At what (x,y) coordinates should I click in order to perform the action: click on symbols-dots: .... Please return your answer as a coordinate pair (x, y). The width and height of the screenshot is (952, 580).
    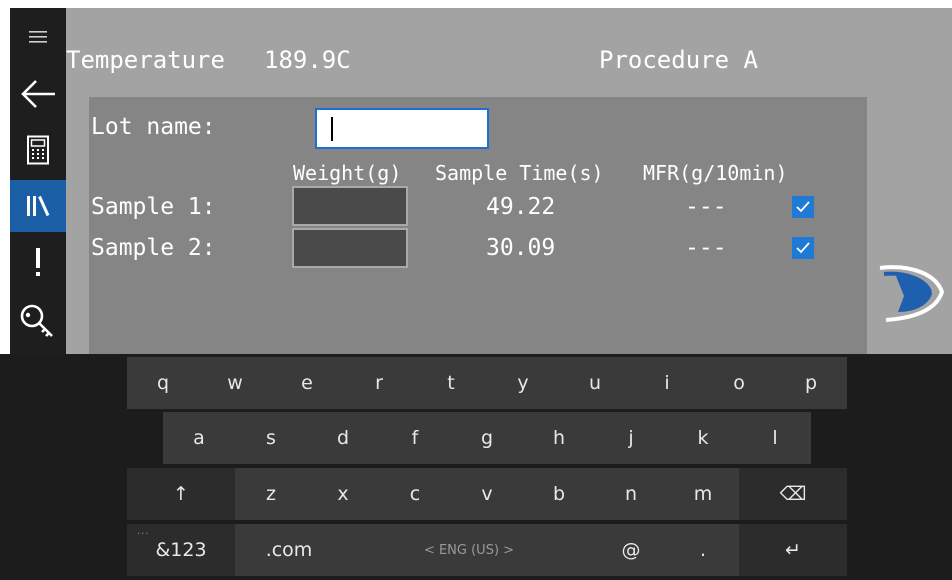
    Looking at the image, I should click on (143, 531).